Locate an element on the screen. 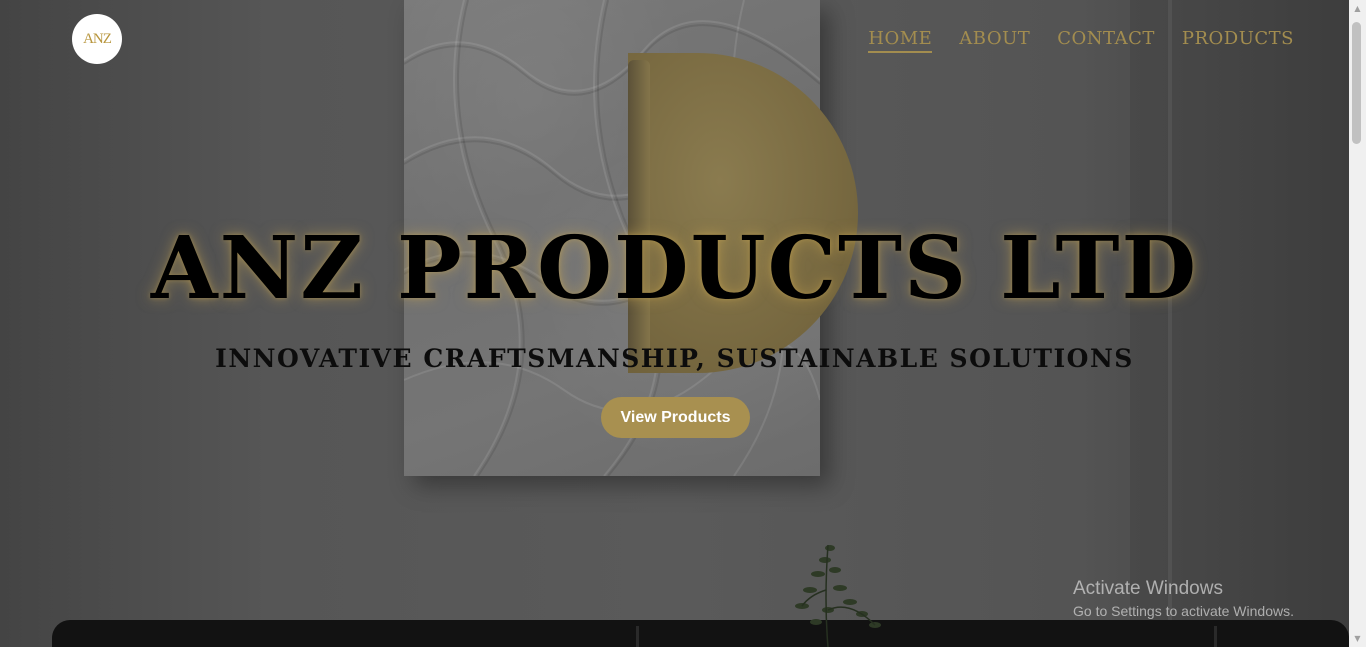 This screenshot has height=647, width=1366. main-nav: HOME ABOUT CONTACT PRODUCTS is located at coordinates (1081, 40).